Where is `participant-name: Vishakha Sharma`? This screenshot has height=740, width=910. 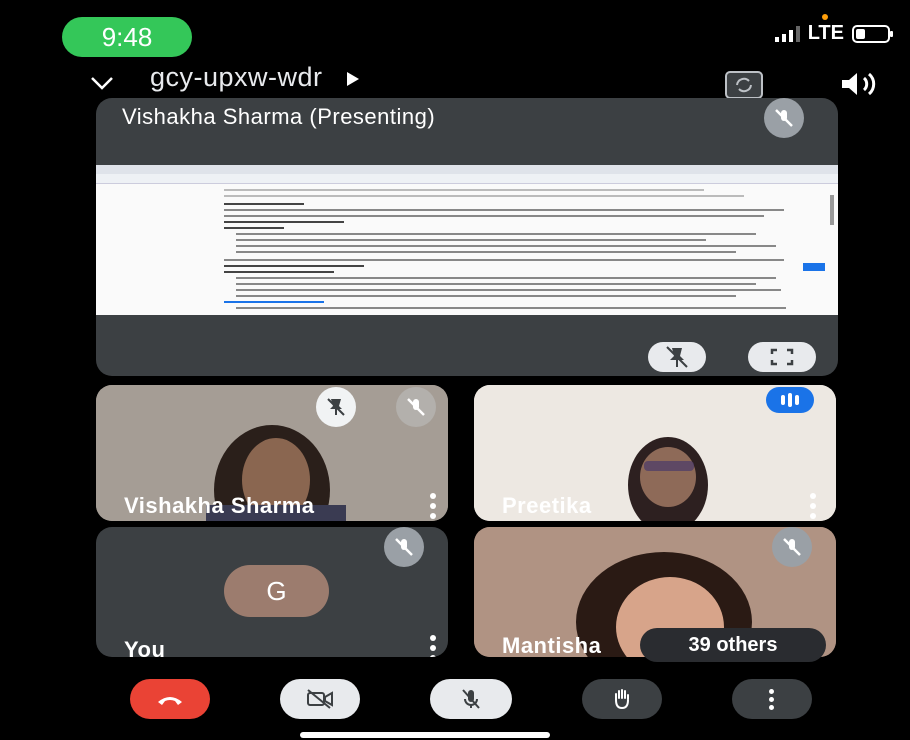 participant-name: Vishakha Sharma is located at coordinates (219, 505).